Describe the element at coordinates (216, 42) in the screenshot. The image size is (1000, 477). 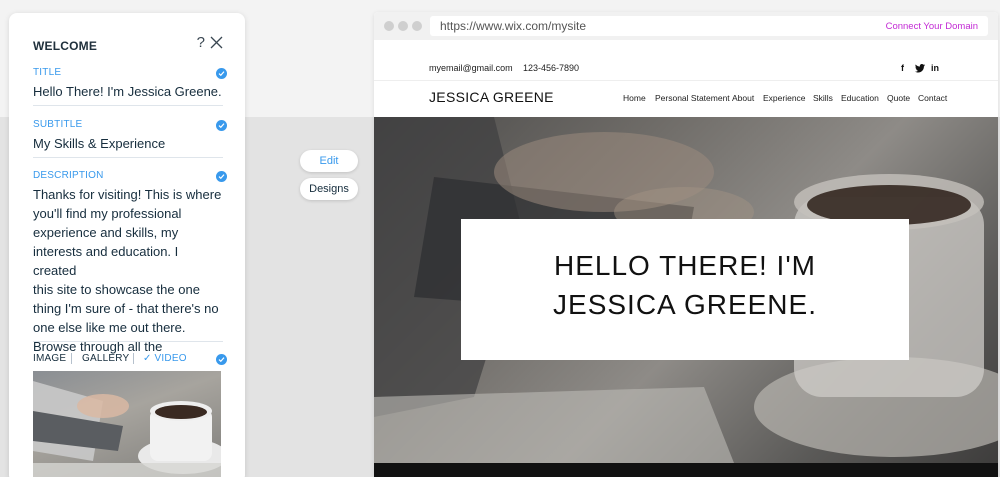
I see `close-icon` at that location.